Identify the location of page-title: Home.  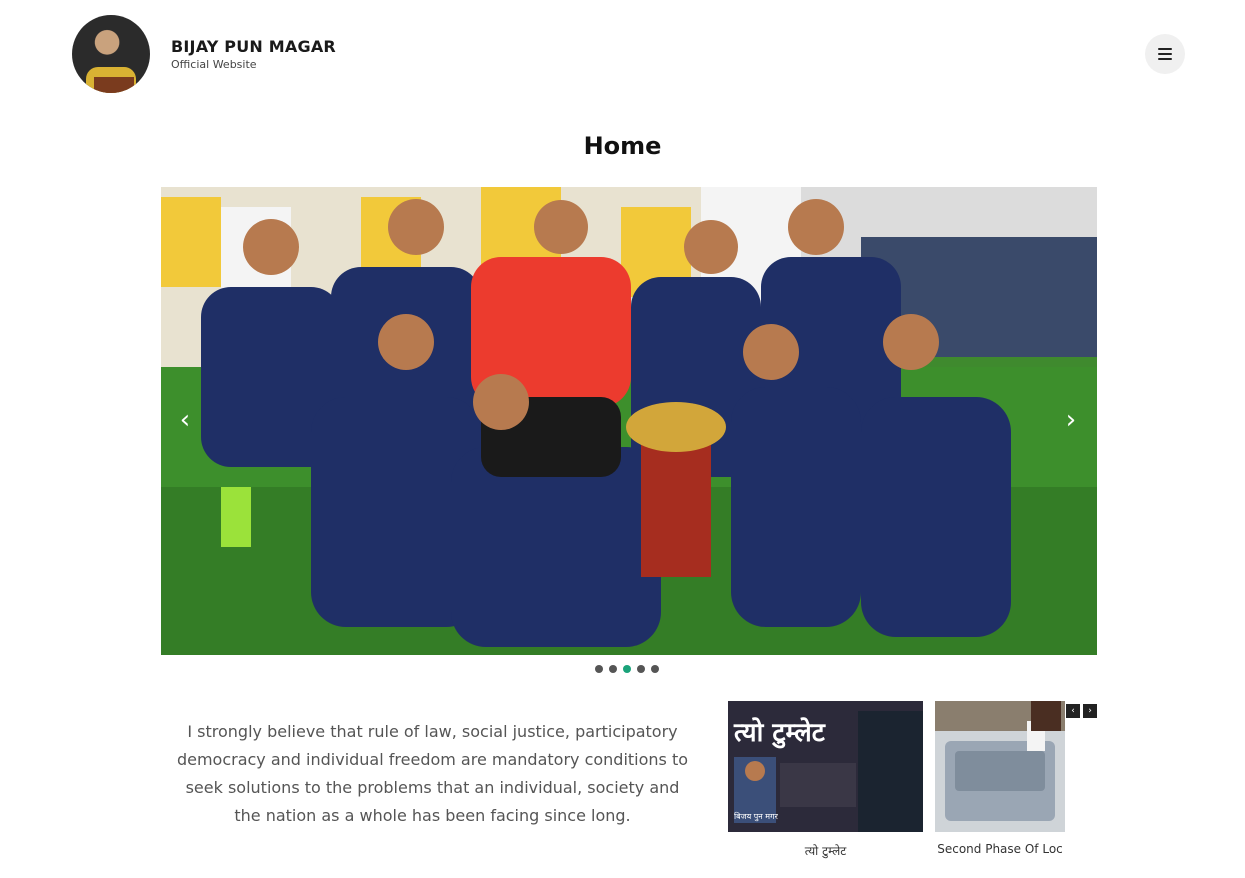
(622, 146).